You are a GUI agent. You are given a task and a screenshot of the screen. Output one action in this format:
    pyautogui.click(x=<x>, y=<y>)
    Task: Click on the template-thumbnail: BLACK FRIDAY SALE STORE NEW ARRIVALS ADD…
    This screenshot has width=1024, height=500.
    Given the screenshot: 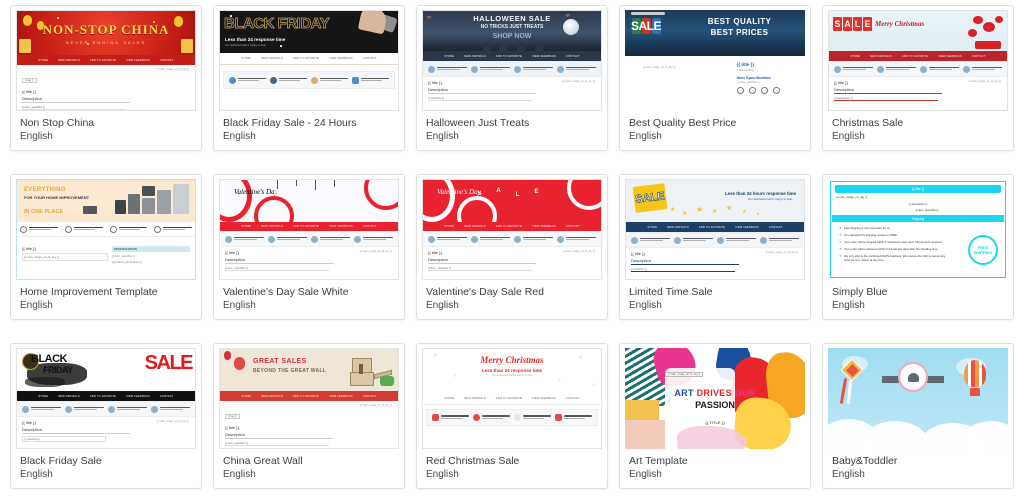 What is the action you would take?
    pyautogui.click(x=106, y=396)
    